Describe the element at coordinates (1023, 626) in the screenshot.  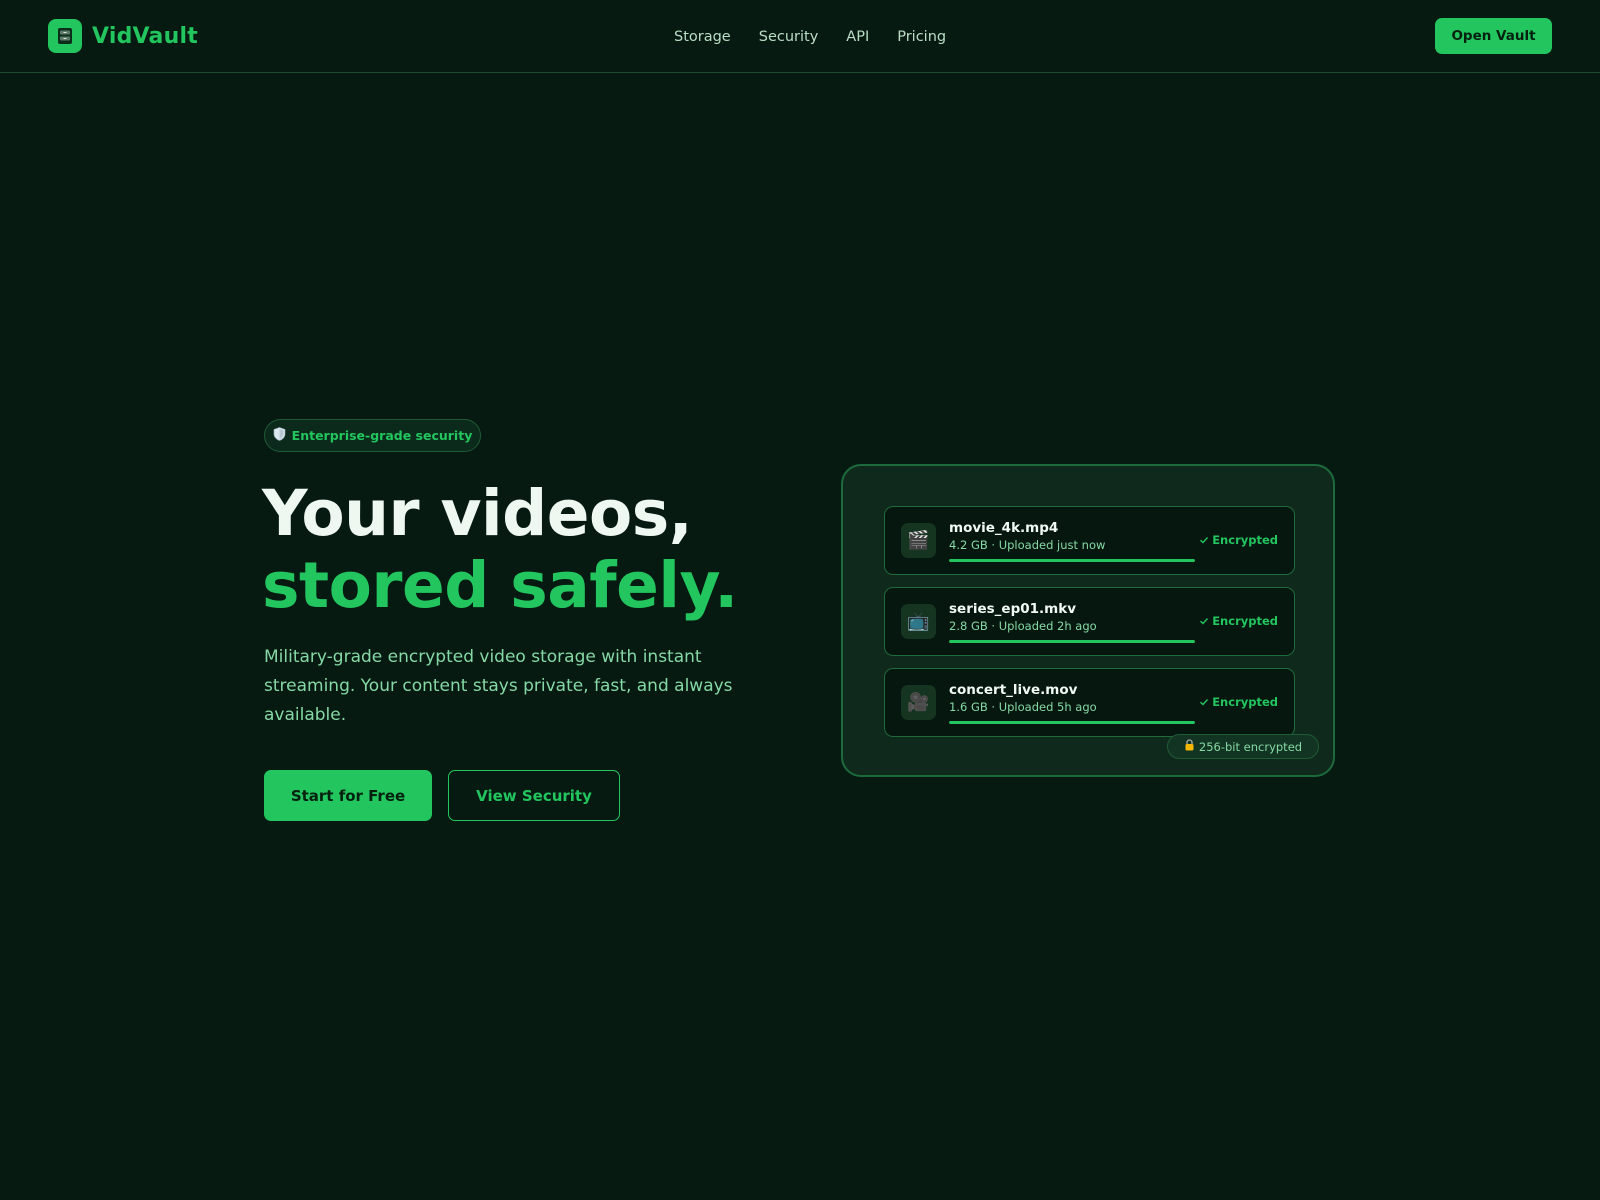
I see `file-meta: 2.8 GB · Uploaded 2h ago` at that location.